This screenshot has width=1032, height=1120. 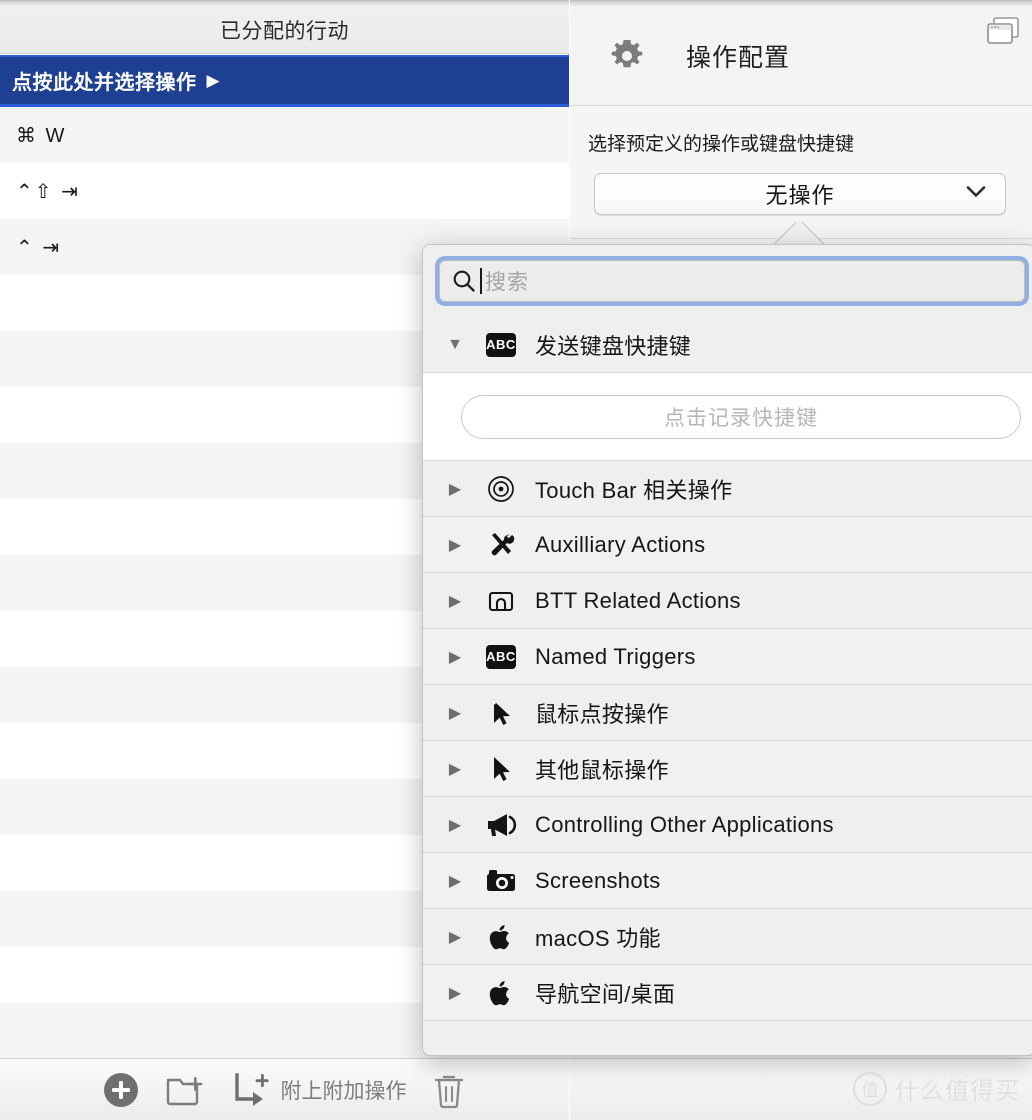 I want to click on chevron-down-icon: ▼, so click(x=455, y=345).